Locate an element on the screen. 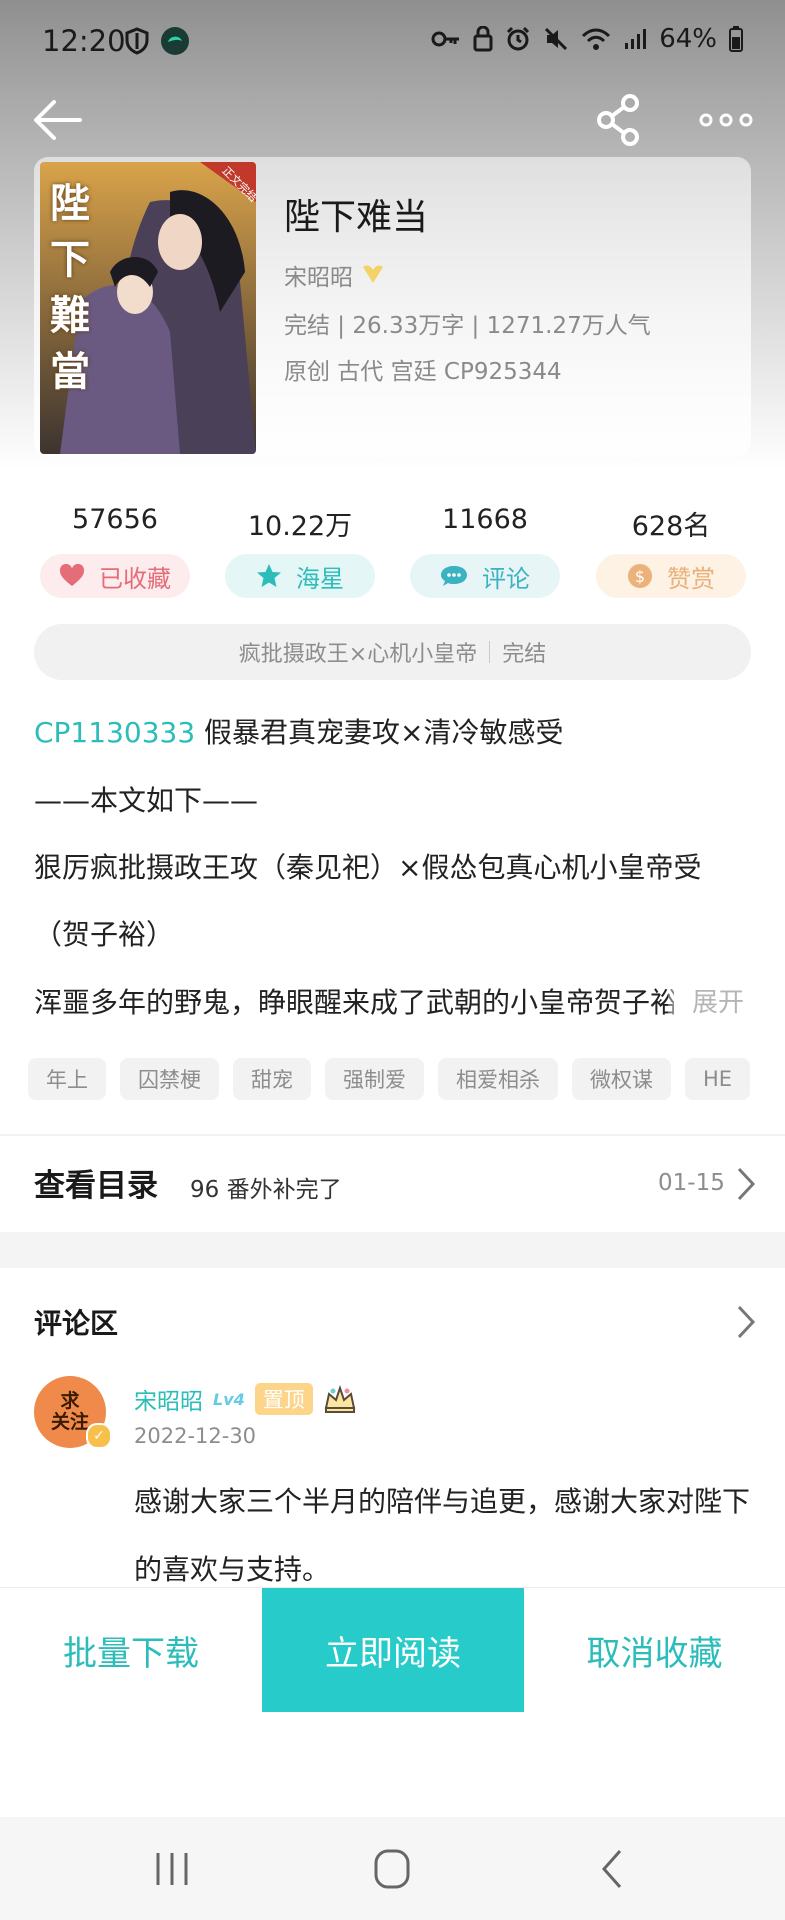  section-divider is located at coordinates (392, 1135).